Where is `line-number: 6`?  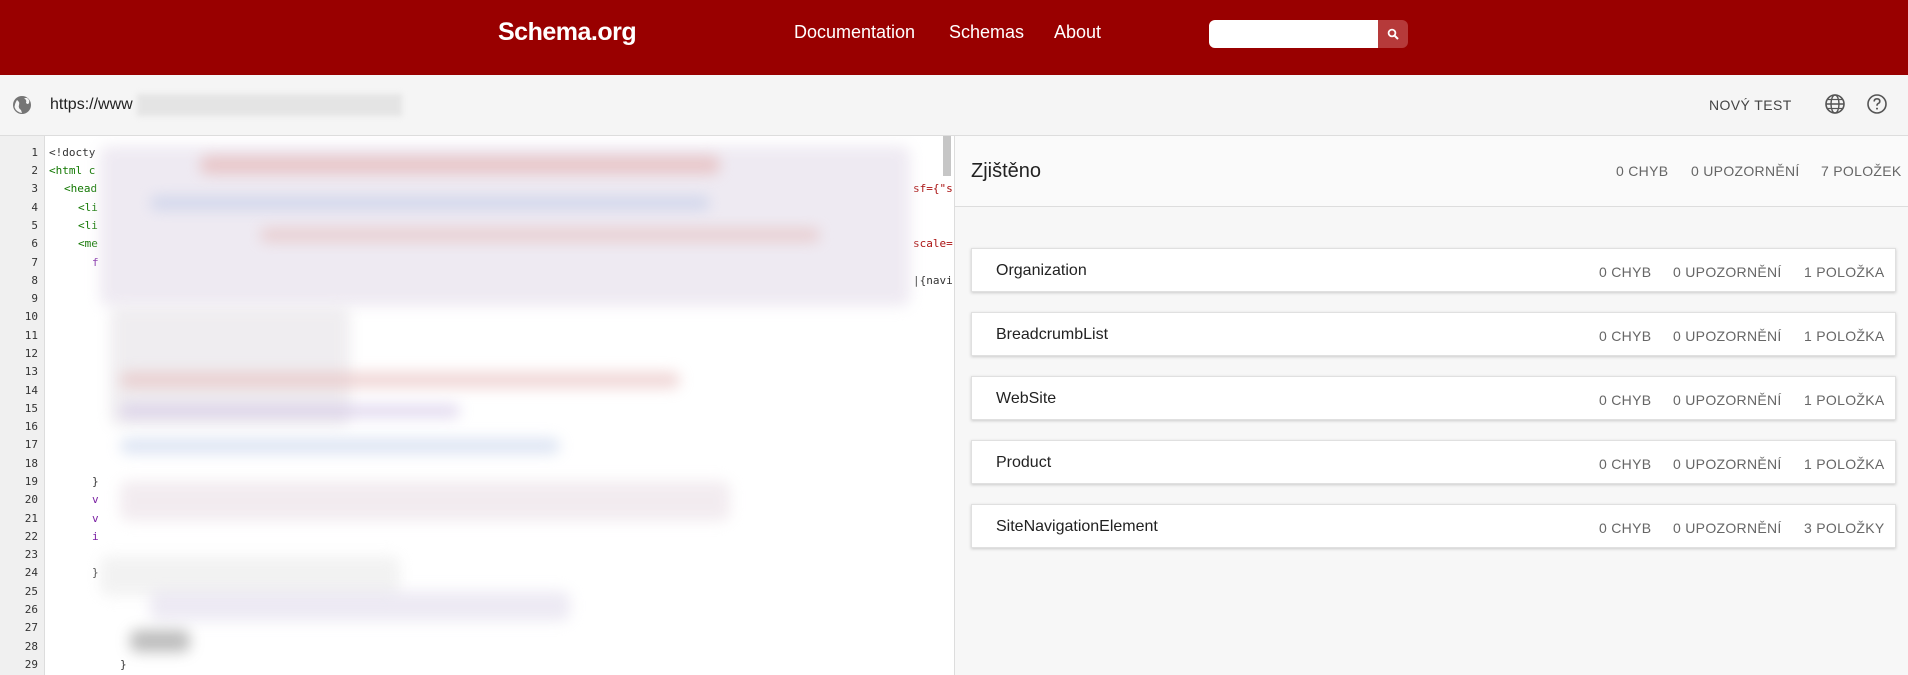 line-number: 6 is located at coordinates (34, 243).